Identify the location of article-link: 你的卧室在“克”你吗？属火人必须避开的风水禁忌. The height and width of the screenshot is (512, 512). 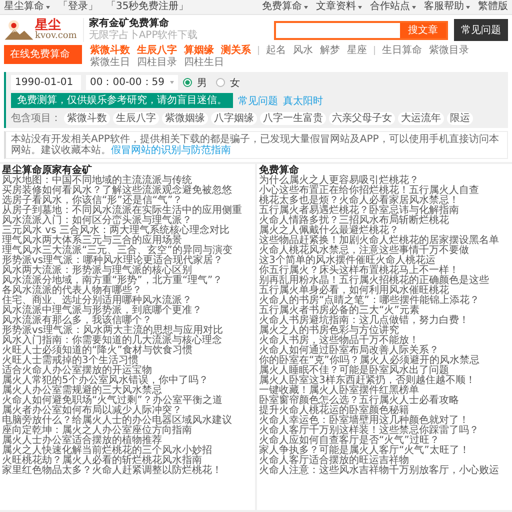
(384, 361).